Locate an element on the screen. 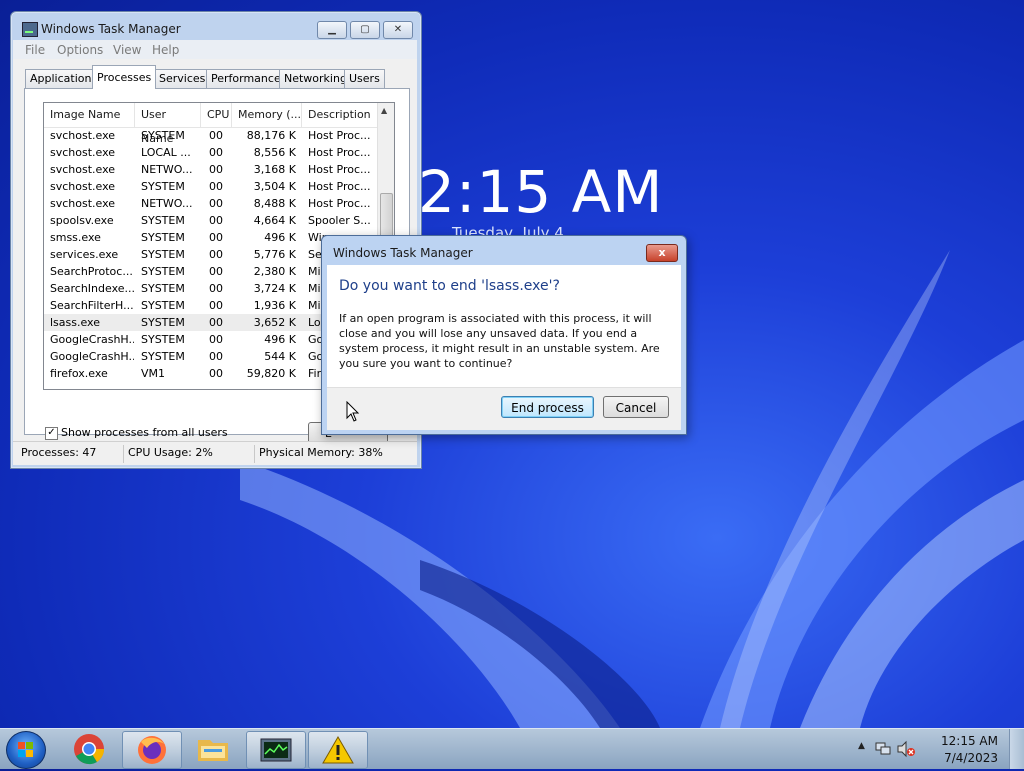  tray-date: 7/4/2023 is located at coordinates (971, 758).